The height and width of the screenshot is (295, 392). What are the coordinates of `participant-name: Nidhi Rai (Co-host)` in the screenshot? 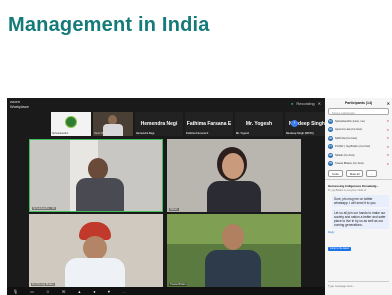 It's located at (346, 138).